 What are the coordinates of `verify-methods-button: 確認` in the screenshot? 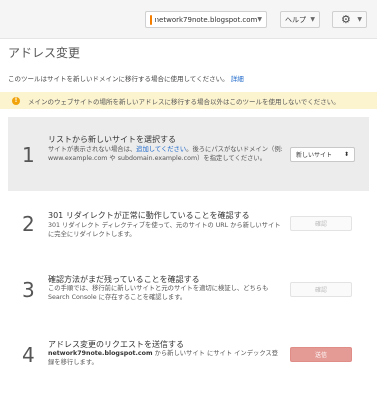 It's located at (321, 289).